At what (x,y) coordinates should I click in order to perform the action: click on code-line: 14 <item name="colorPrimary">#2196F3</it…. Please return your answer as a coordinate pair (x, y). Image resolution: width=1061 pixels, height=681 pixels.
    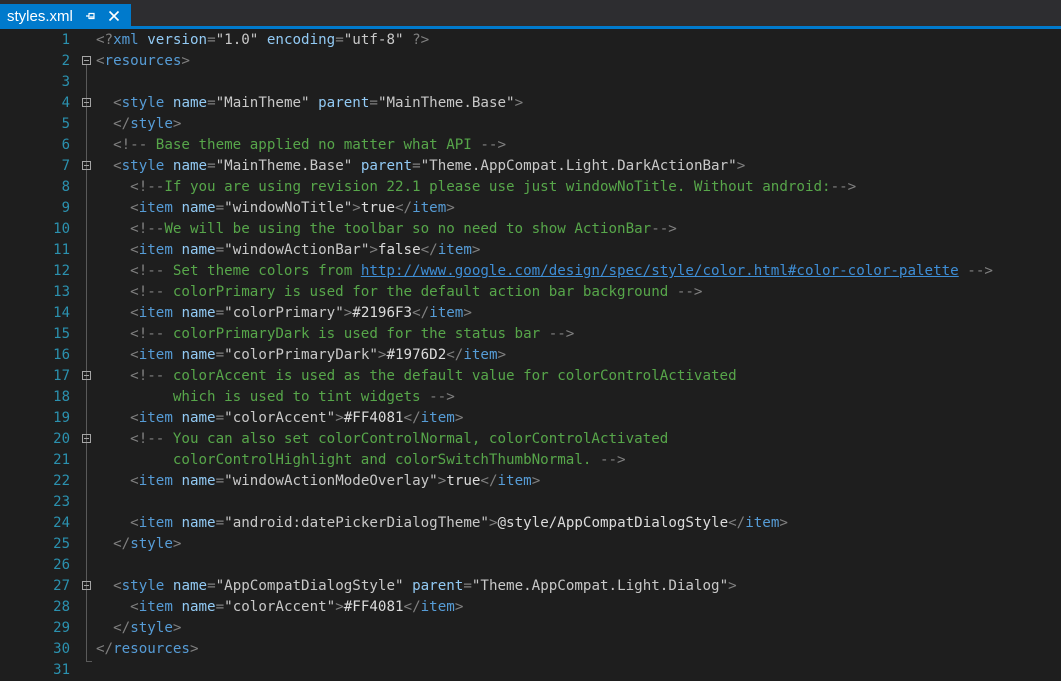
    Looking at the image, I should click on (530, 313).